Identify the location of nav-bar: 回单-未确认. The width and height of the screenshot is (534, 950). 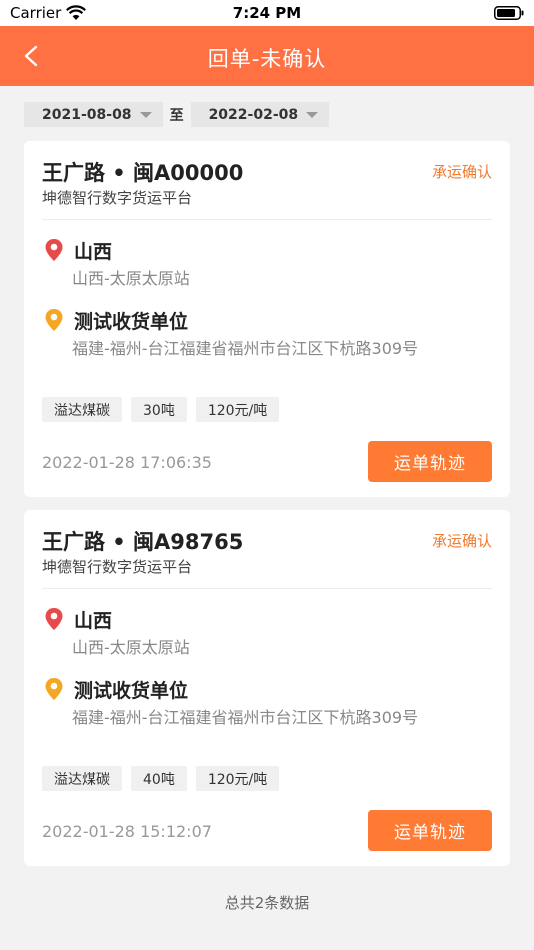
(267, 56).